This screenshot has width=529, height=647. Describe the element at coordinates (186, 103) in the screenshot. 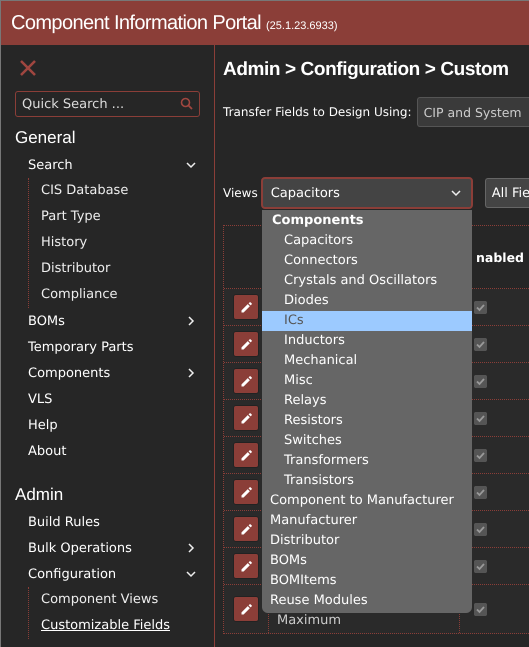

I see `search-icon` at that location.